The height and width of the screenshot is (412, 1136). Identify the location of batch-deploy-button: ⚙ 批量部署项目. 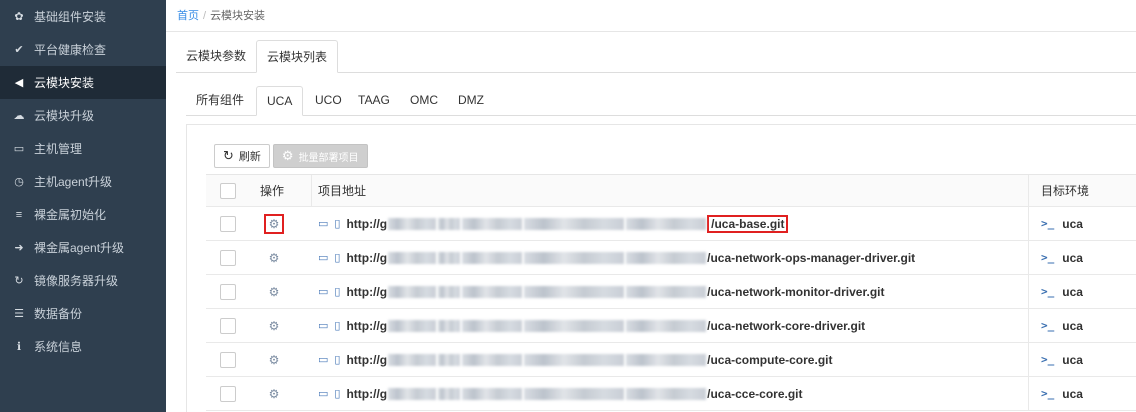
(320, 156).